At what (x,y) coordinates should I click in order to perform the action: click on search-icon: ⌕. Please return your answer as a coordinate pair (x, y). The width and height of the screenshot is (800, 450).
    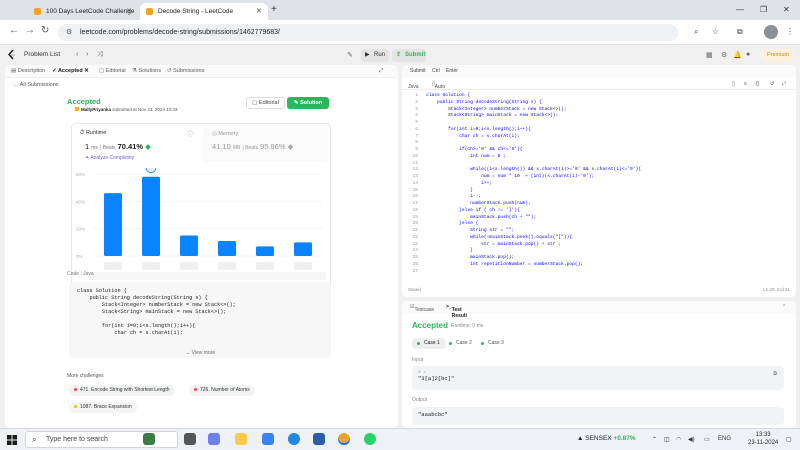
    Looking at the image, I should click on (696, 32).